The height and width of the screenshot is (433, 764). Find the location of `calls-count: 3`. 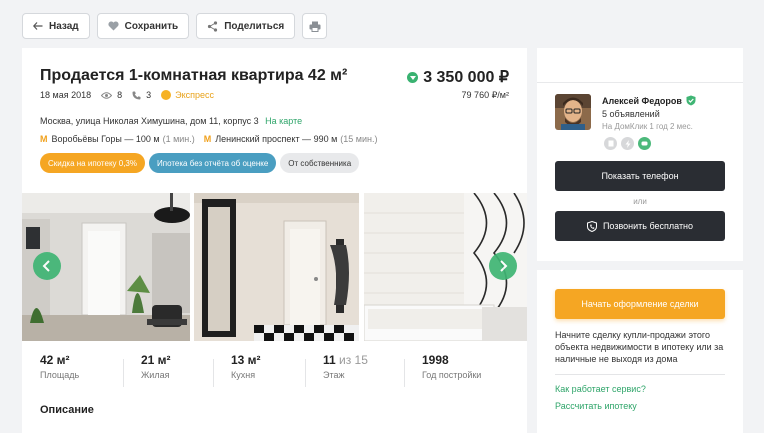

calls-count: 3 is located at coordinates (149, 95).